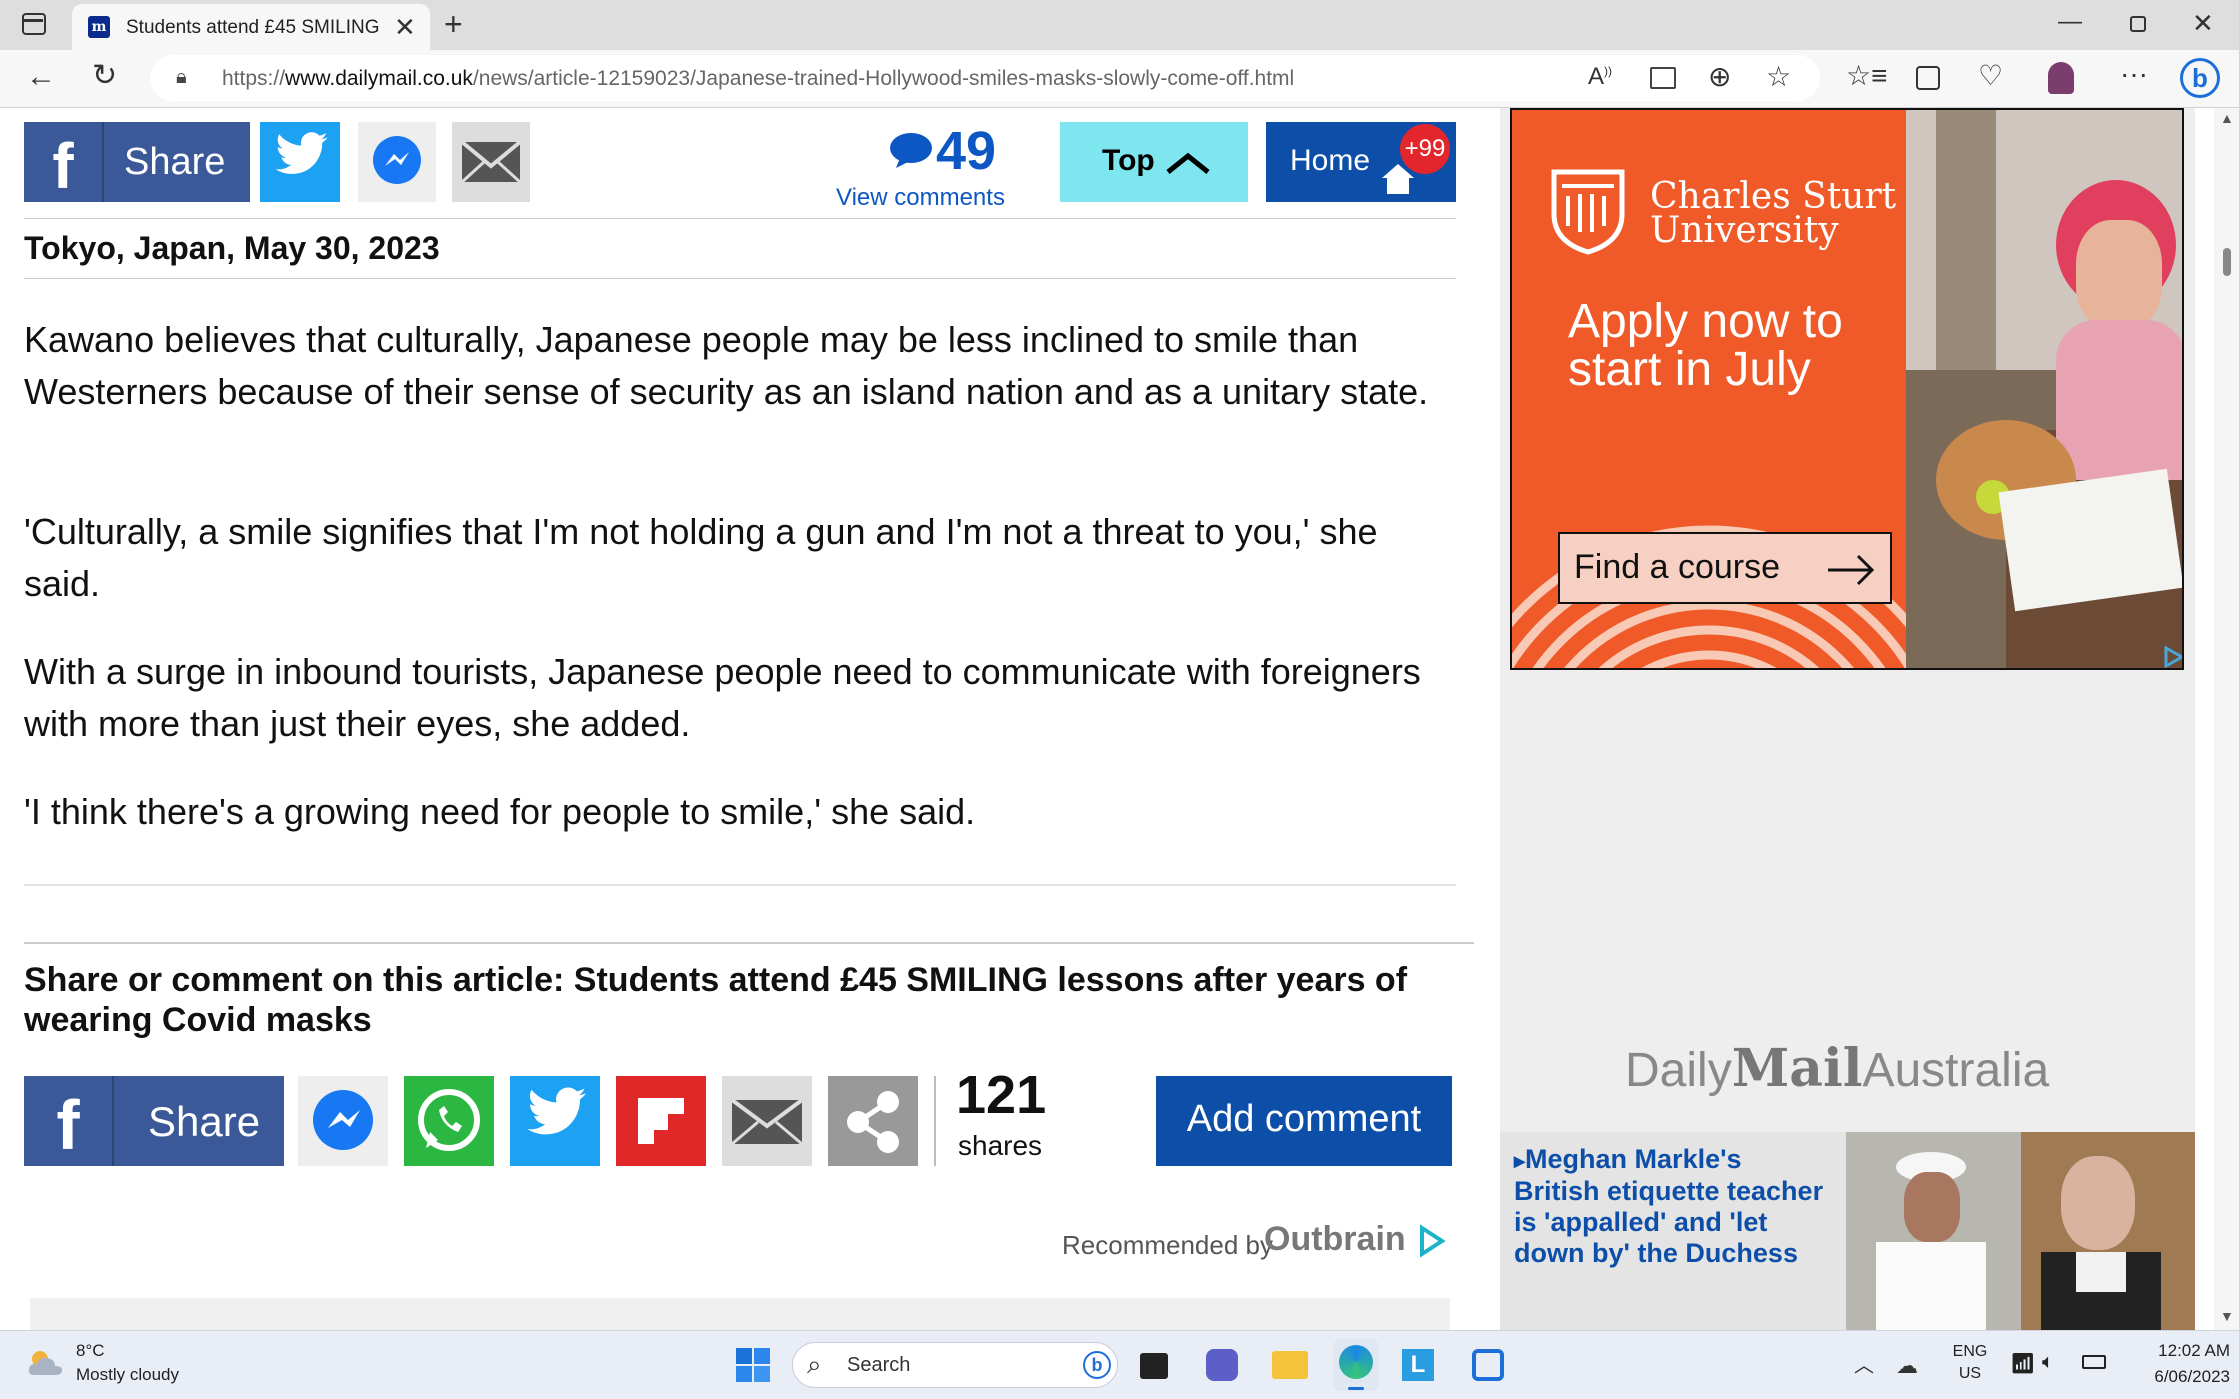  What do you see at coordinates (1222, 1365) in the screenshot?
I see `teams-chat-icon` at bounding box center [1222, 1365].